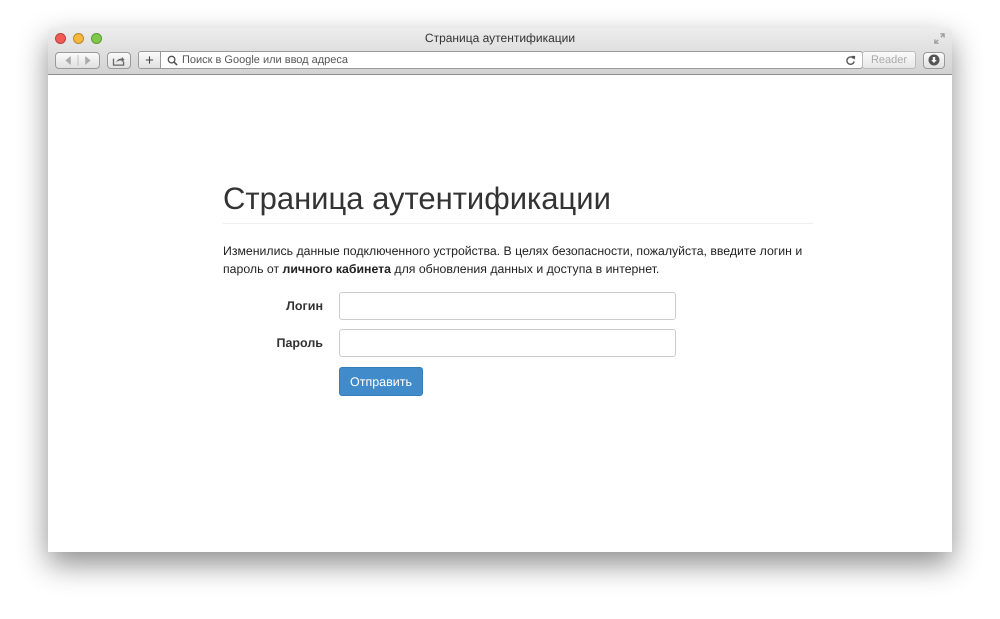 The width and height of the screenshot is (1000, 619). Describe the element at coordinates (850, 60) in the screenshot. I see `reload-icon` at that location.